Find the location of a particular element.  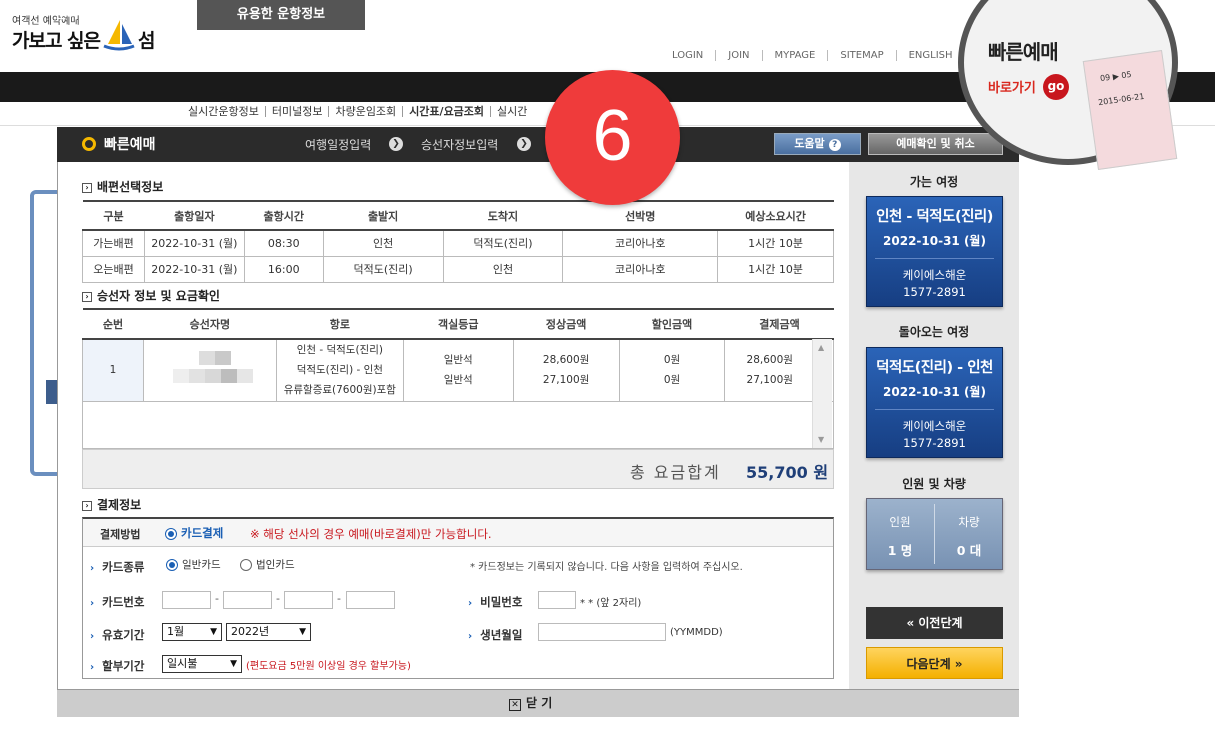

cell-discount: 0원 0원 is located at coordinates (672, 370).